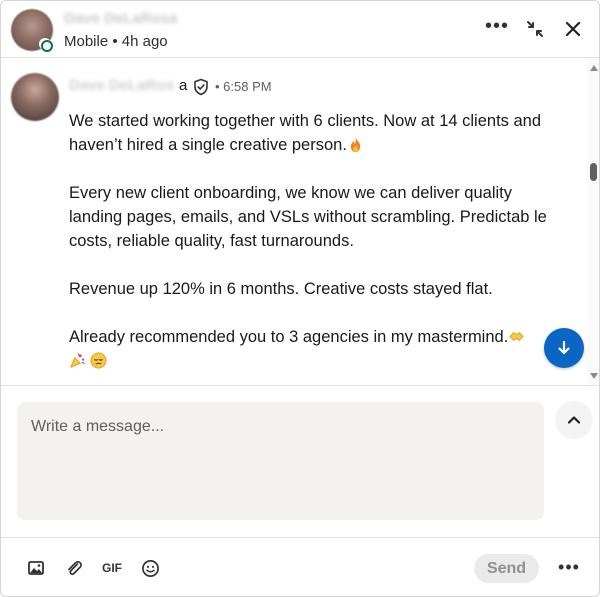  I want to click on fire-emoji-icon, so click(355, 144).